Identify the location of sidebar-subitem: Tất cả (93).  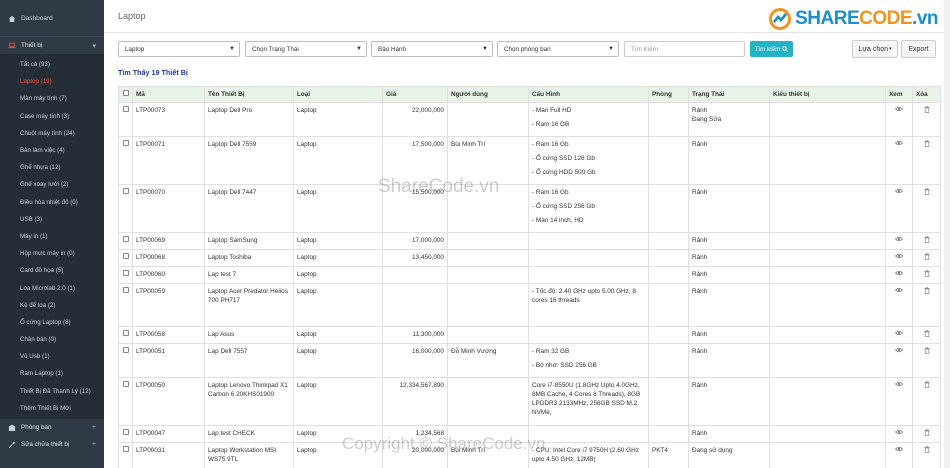
(52, 64).